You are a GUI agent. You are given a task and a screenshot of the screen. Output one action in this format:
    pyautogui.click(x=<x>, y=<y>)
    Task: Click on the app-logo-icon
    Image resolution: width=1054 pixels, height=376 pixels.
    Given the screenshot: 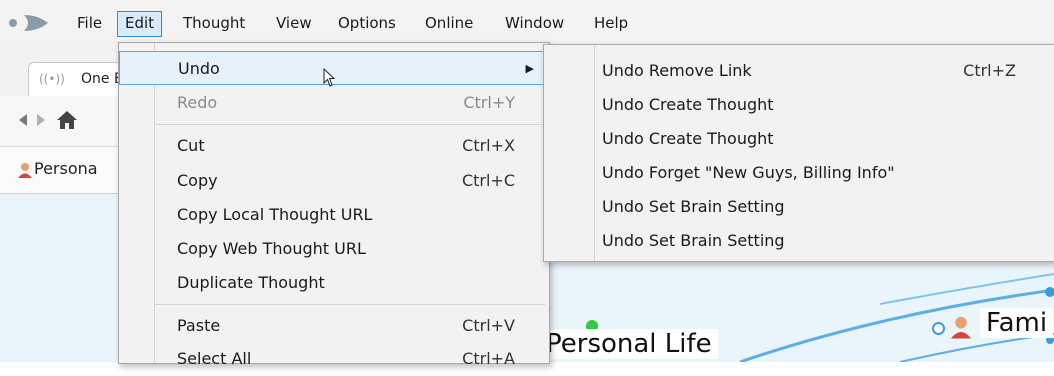 What is the action you would take?
    pyautogui.click(x=34, y=23)
    